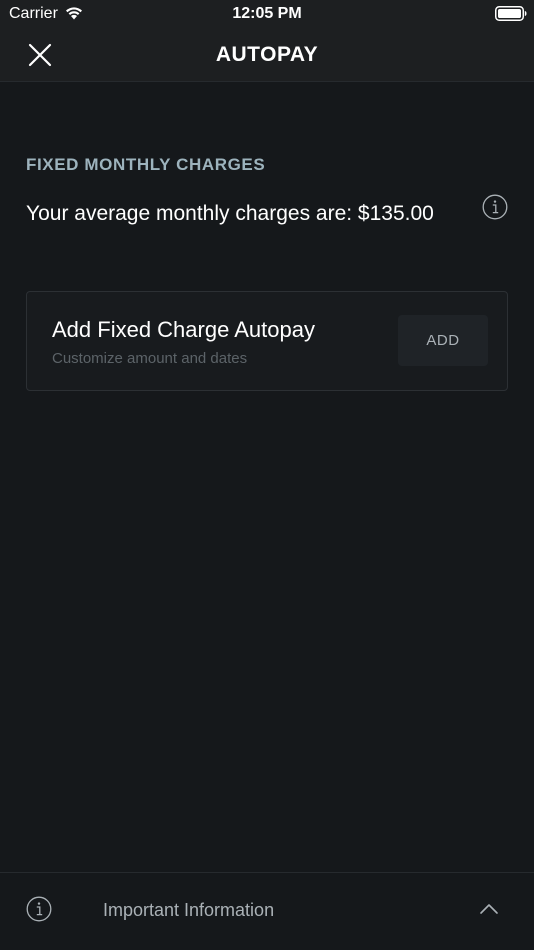 This screenshot has width=534, height=950. I want to click on chevron-up-icon, so click(489, 909).